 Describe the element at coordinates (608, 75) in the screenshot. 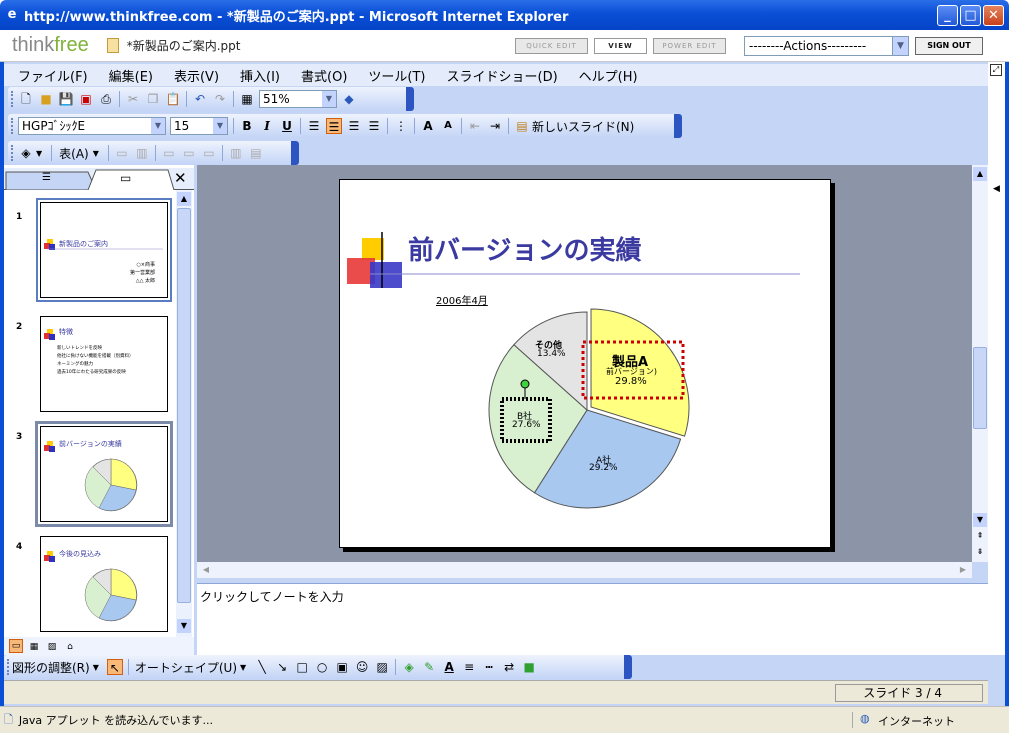

I see `menu-help: ヘルプ(H)` at that location.